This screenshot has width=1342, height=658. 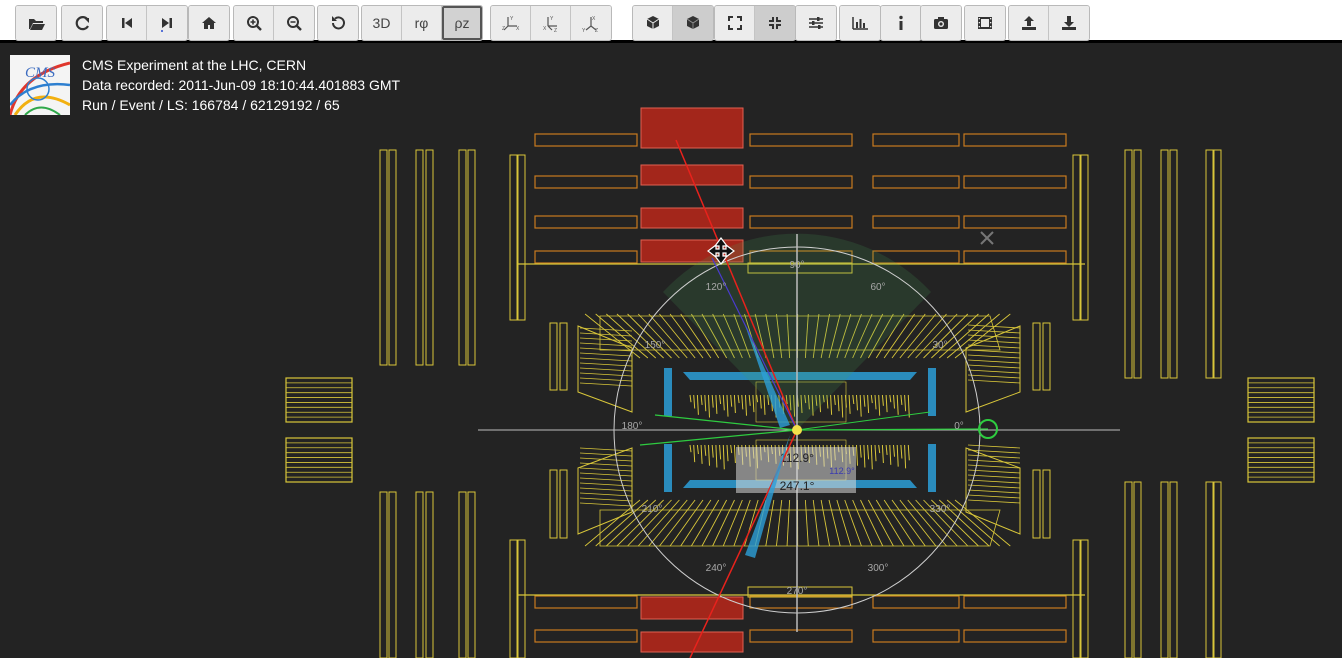 What do you see at coordinates (511, 23) in the screenshot?
I see `axis-yz-button: YZ X` at bounding box center [511, 23].